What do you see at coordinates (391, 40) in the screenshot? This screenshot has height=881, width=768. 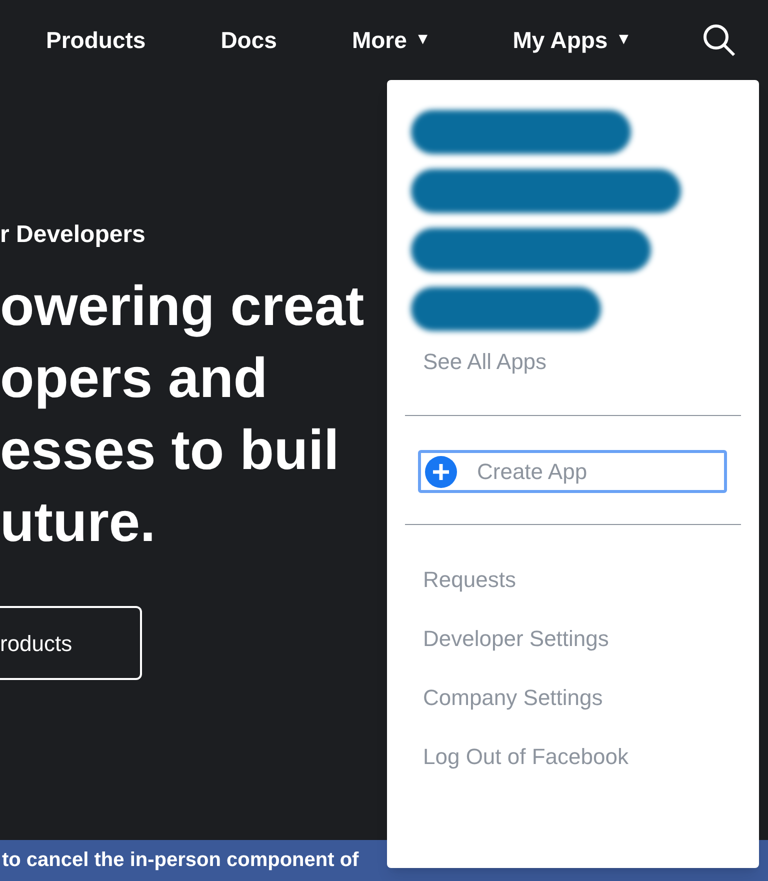 I see `nav-link: More ▼` at bounding box center [391, 40].